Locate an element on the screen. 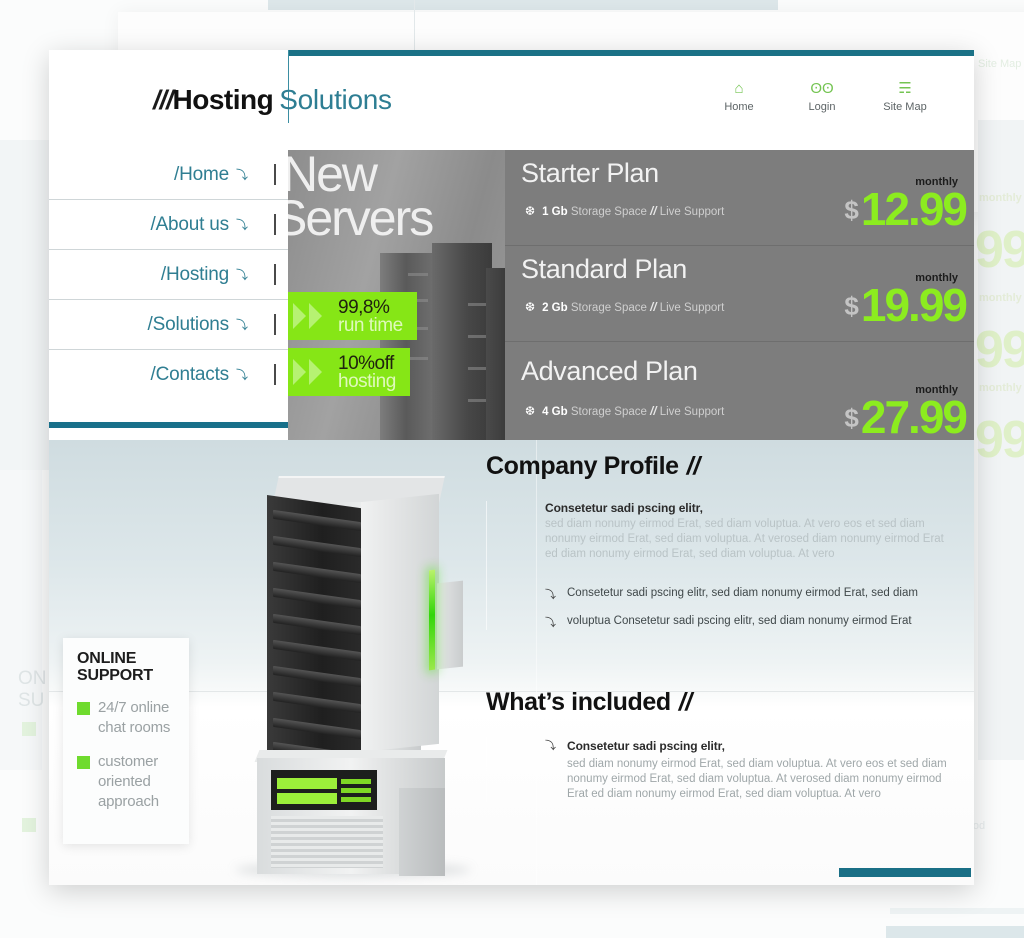 The height and width of the screenshot is (938, 1024). hero-badge-discount-line-1: 10%off is located at coordinates (366, 363).